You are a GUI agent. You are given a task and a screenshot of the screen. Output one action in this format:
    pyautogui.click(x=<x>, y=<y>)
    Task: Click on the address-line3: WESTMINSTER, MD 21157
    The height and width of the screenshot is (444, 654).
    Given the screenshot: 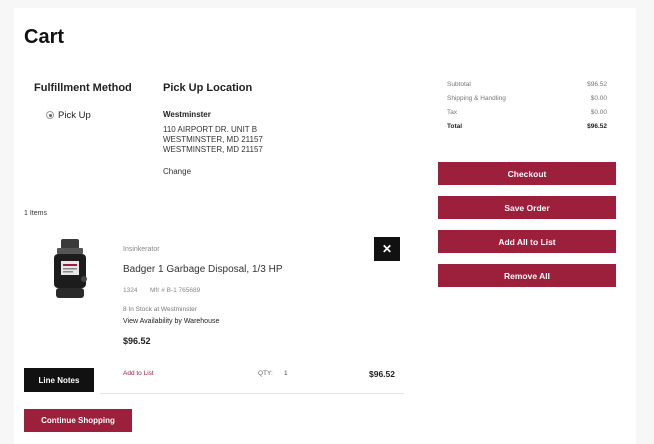 What is the action you would take?
    pyautogui.click(x=213, y=149)
    